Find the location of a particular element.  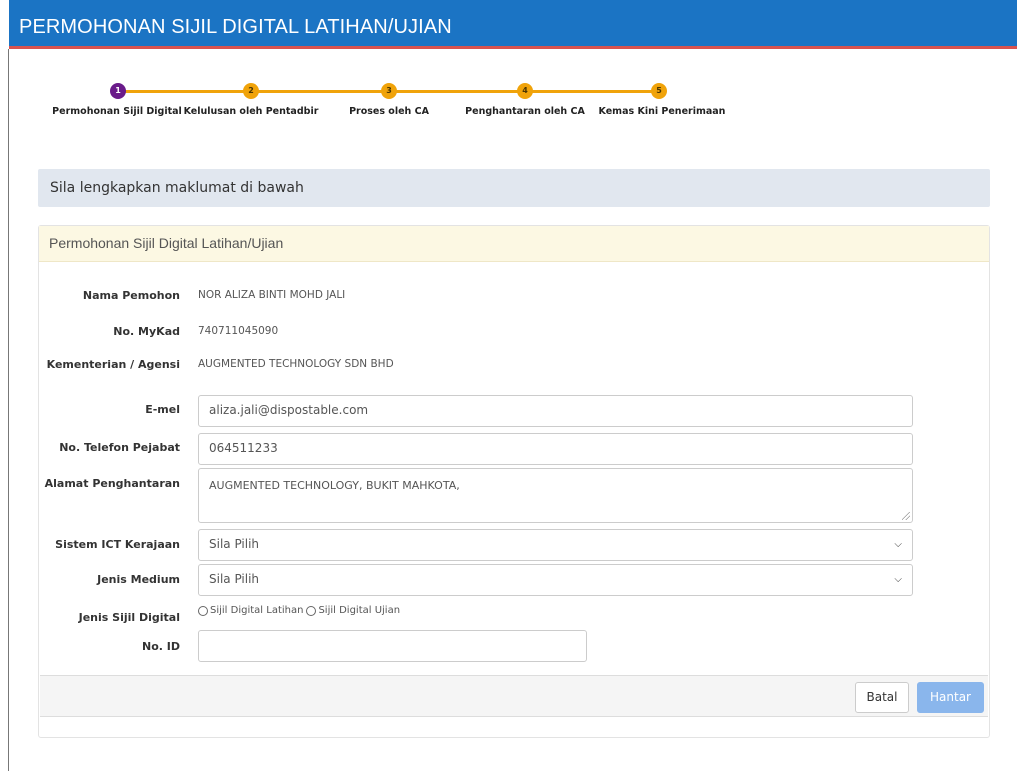

ict-system-select: Sila Pilih ⌵ is located at coordinates (555, 545).